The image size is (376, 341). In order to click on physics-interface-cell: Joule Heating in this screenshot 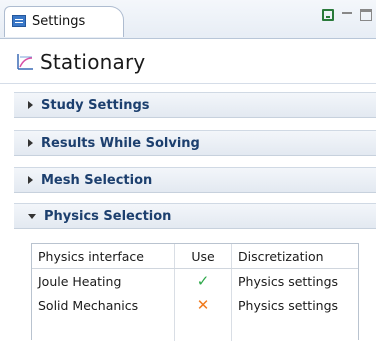, I will do `click(103, 280)`.